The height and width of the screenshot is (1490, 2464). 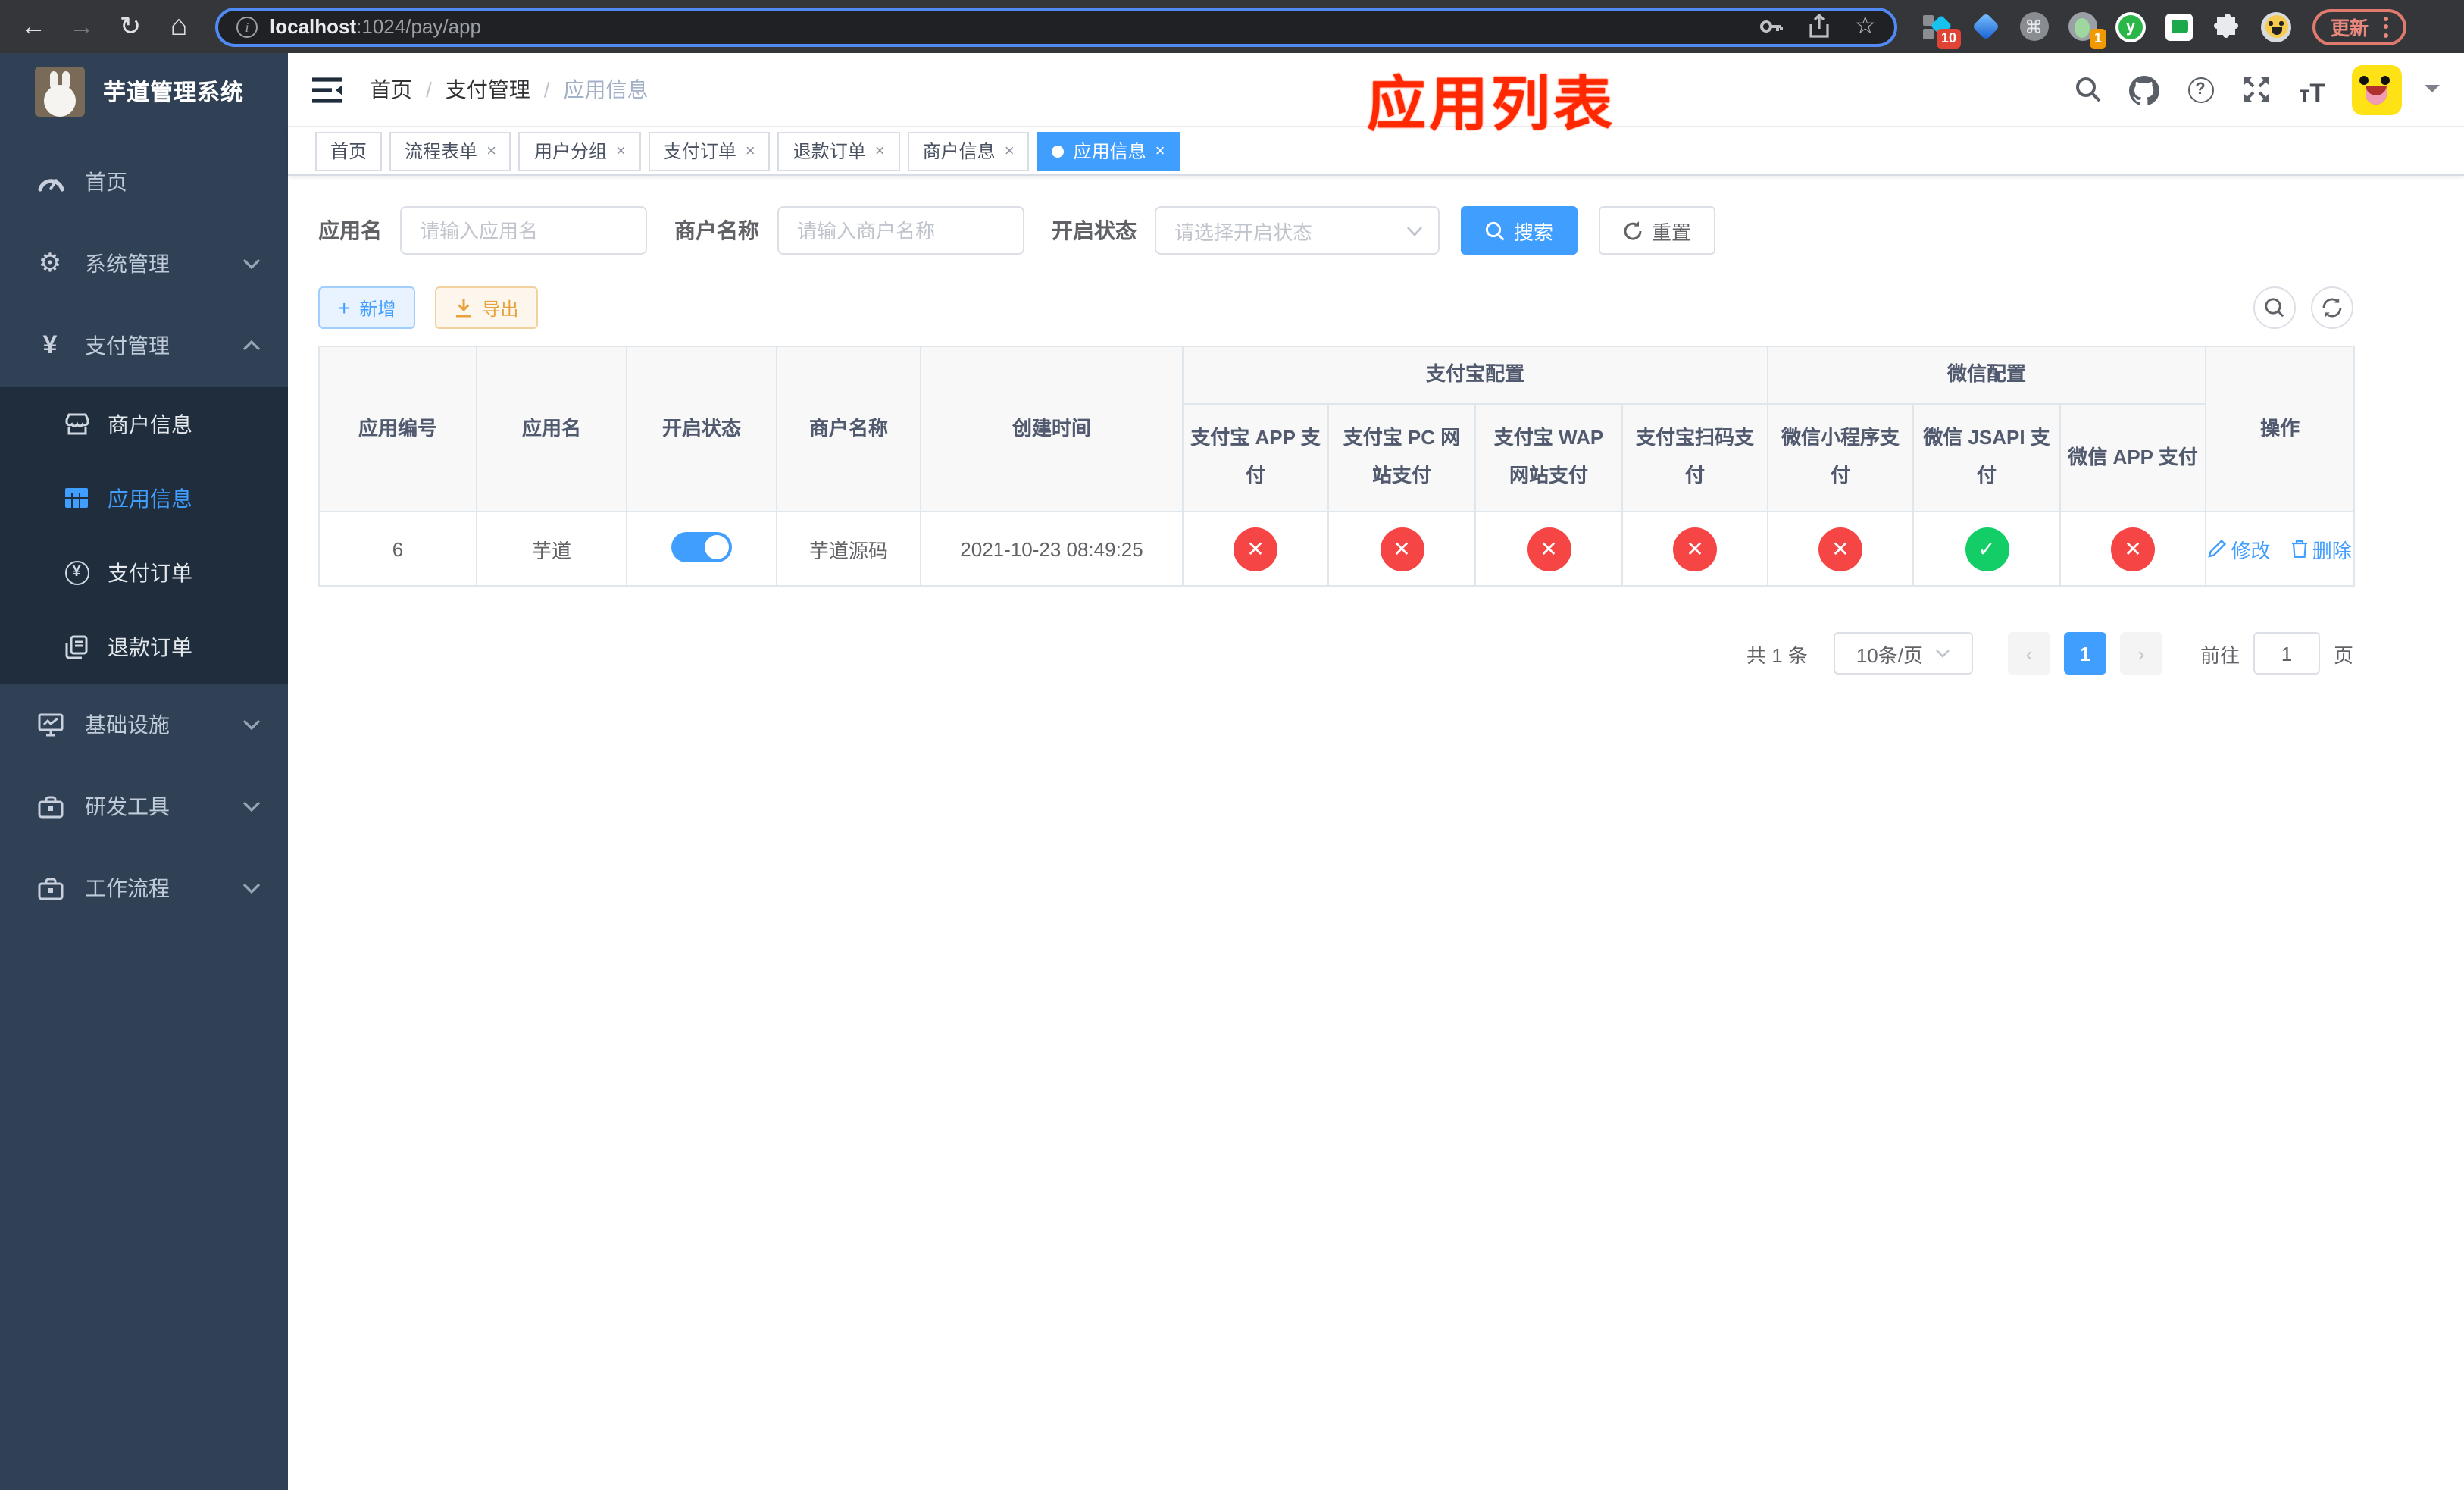 What do you see at coordinates (247, 27) in the screenshot?
I see `site-info-icon: i` at bounding box center [247, 27].